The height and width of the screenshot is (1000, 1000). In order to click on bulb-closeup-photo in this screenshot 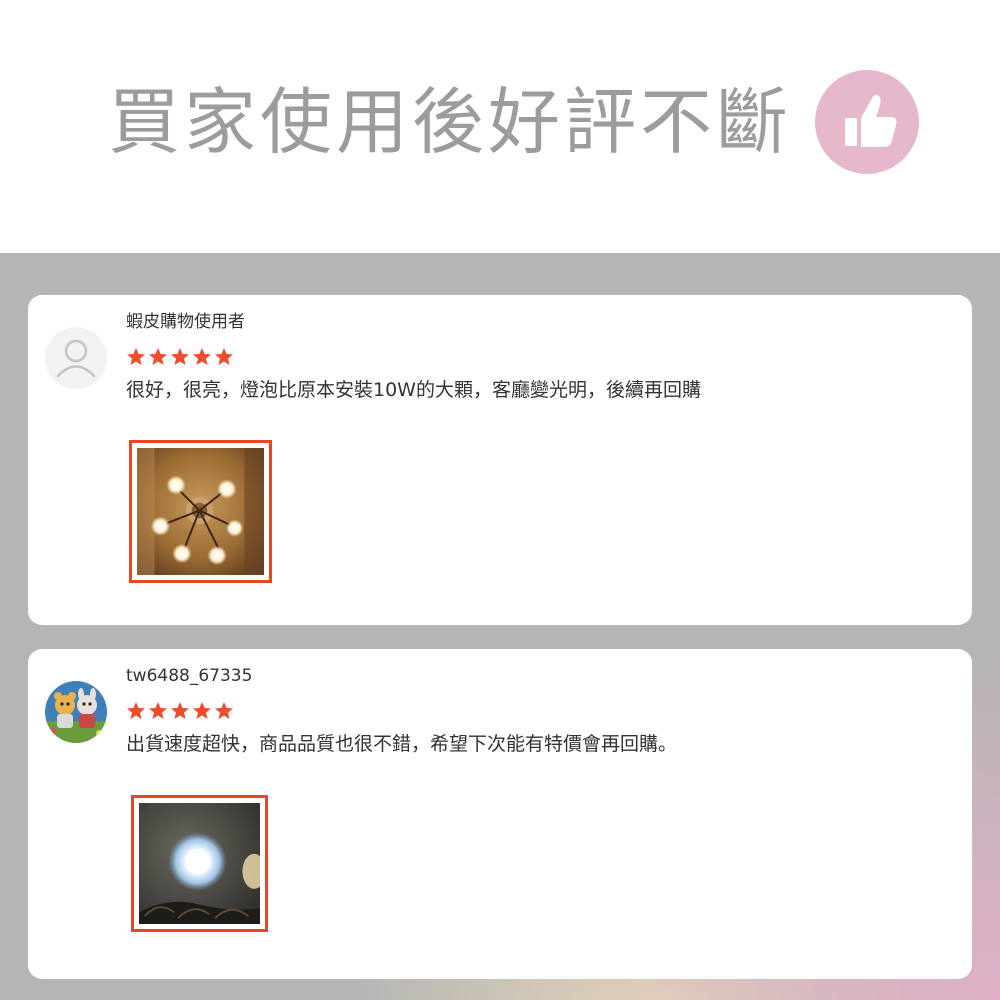, I will do `click(199, 863)`.